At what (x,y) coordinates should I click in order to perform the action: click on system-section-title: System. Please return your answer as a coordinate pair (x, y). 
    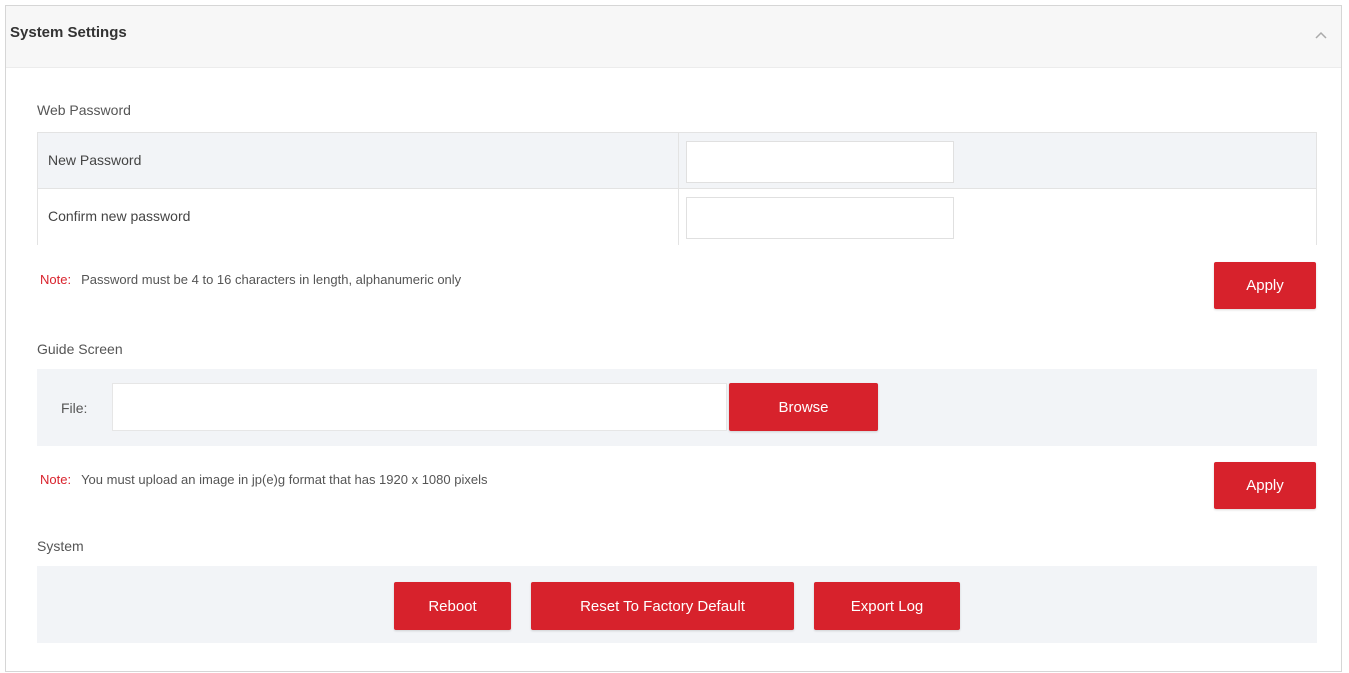
    Looking at the image, I should click on (60, 546).